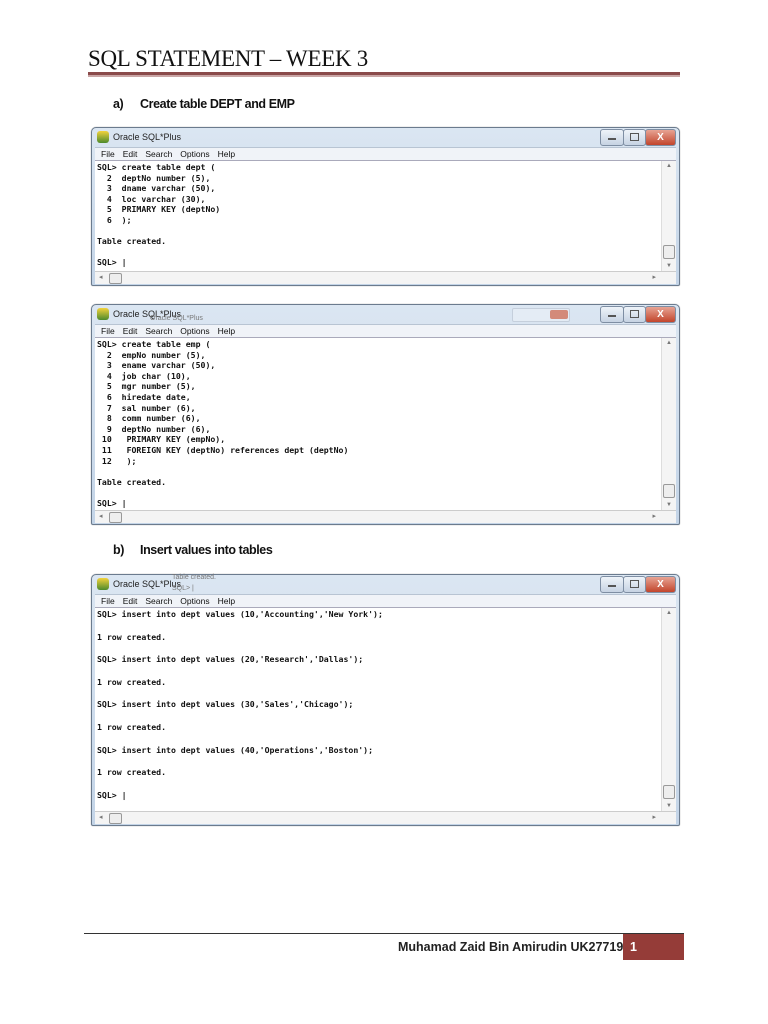 This screenshot has height=1024, width=768. I want to click on console-line: 3 ename varchar (50),, so click(156, 365).